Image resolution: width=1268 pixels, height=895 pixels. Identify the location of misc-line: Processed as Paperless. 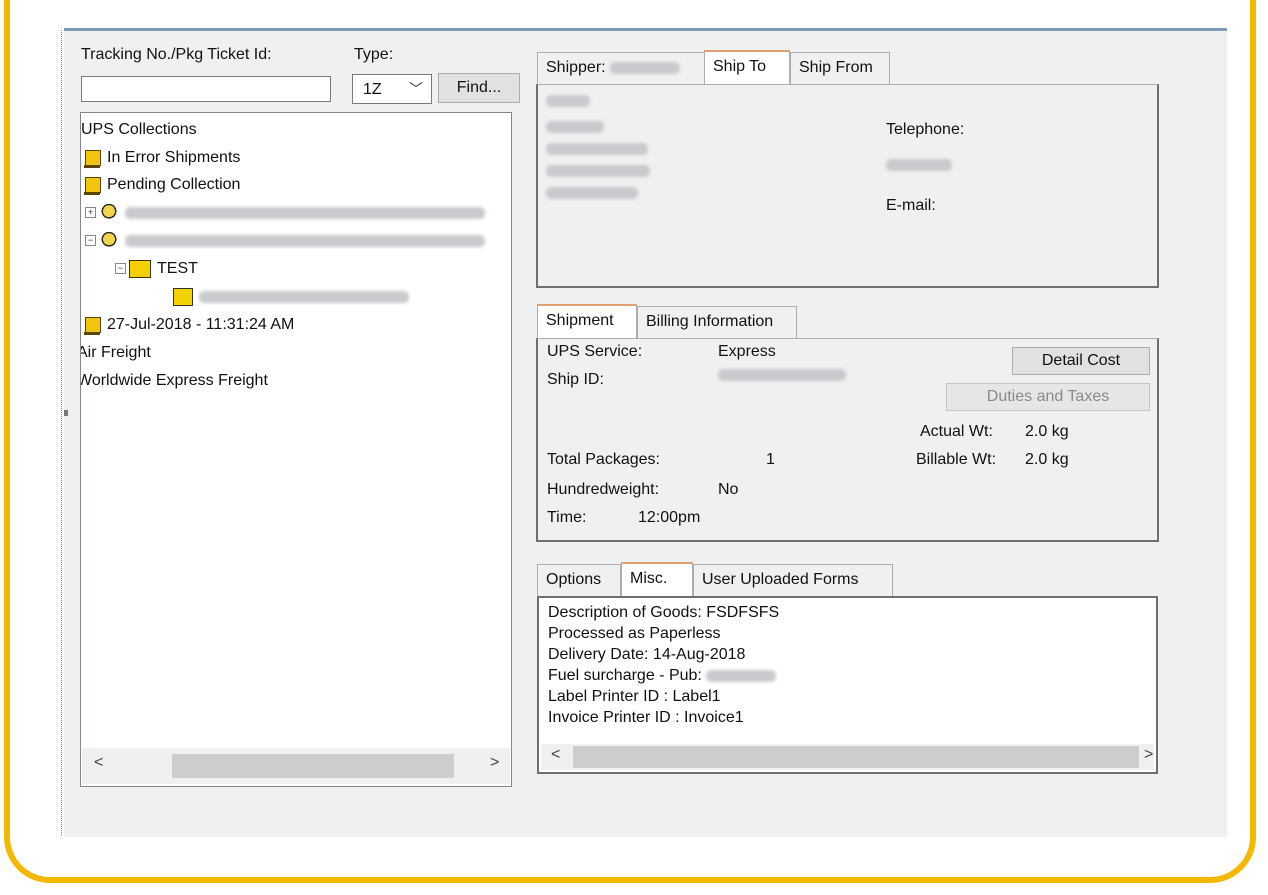
(634, 633).